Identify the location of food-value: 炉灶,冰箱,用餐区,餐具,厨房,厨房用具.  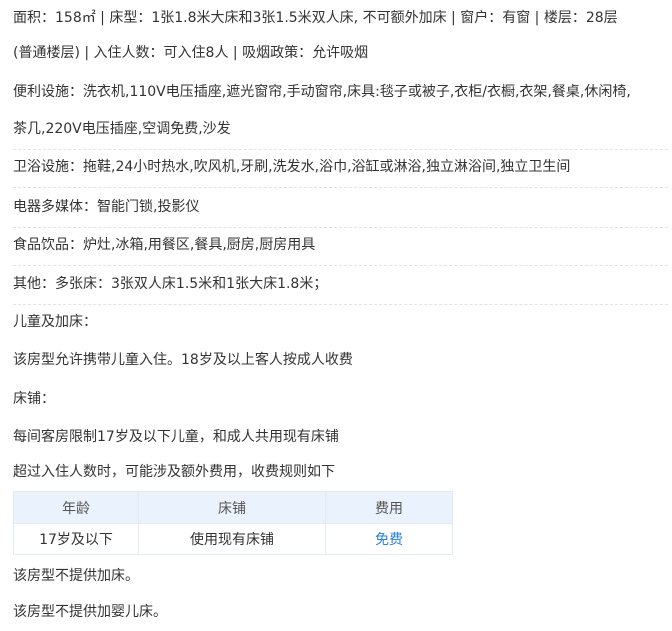
(199, 245).